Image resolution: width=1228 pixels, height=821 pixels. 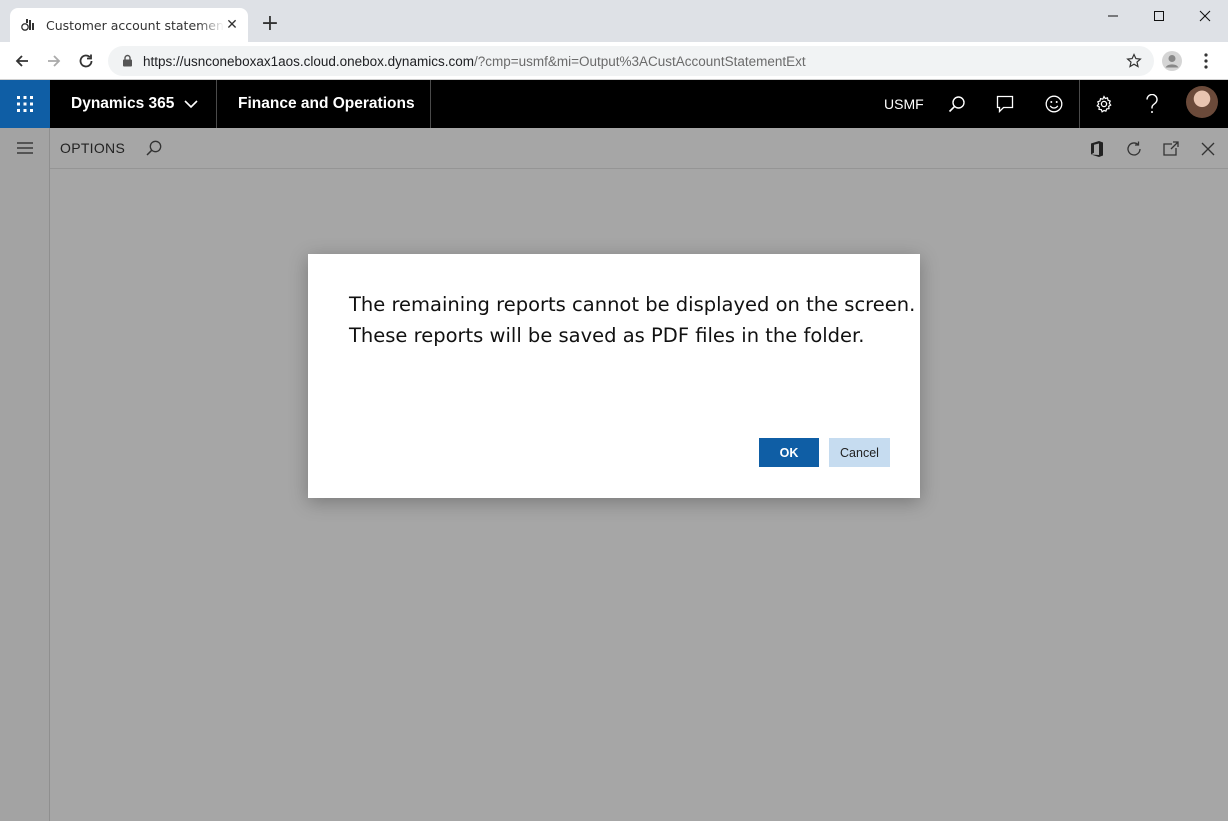 What do you see at coordinates (1097, 149) in the screenshot?
I see `office-icon` at bounding box center [1097, 149].